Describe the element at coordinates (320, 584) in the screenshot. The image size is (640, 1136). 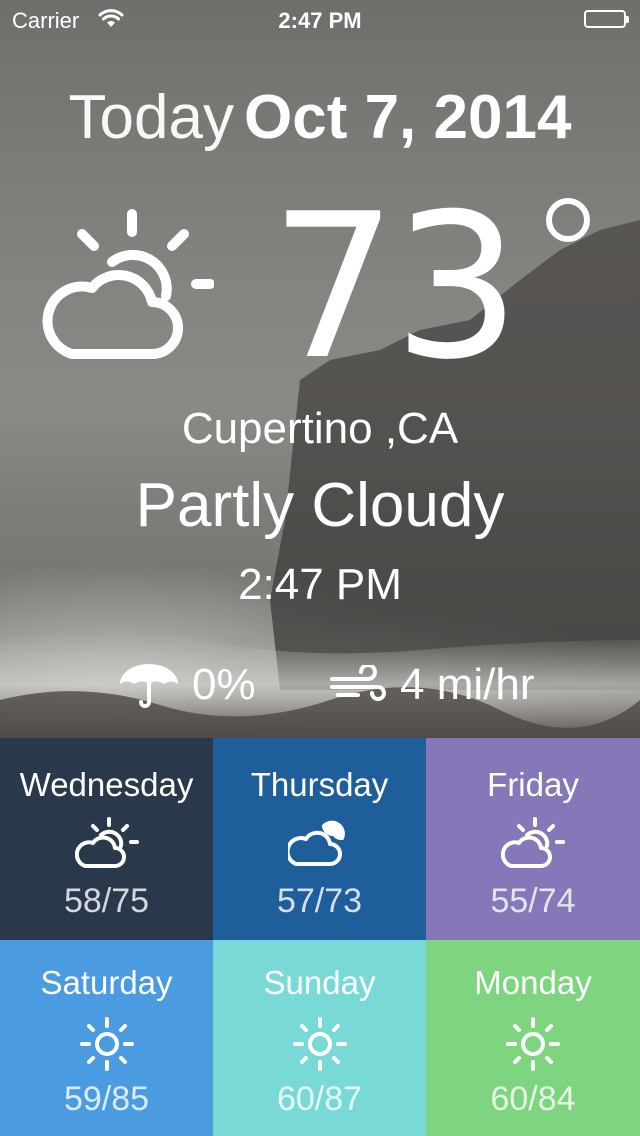
I see `updated-time: 2:47 PM` at that location.